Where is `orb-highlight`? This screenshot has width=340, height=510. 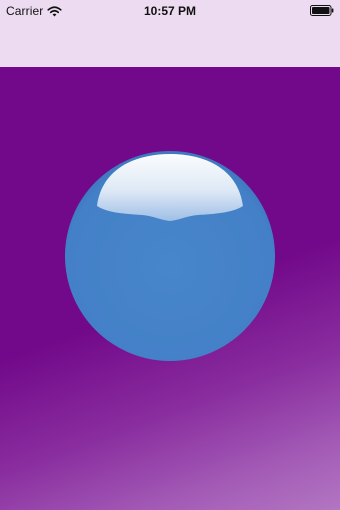
orb-highlight is located at coordinates (170, 187).